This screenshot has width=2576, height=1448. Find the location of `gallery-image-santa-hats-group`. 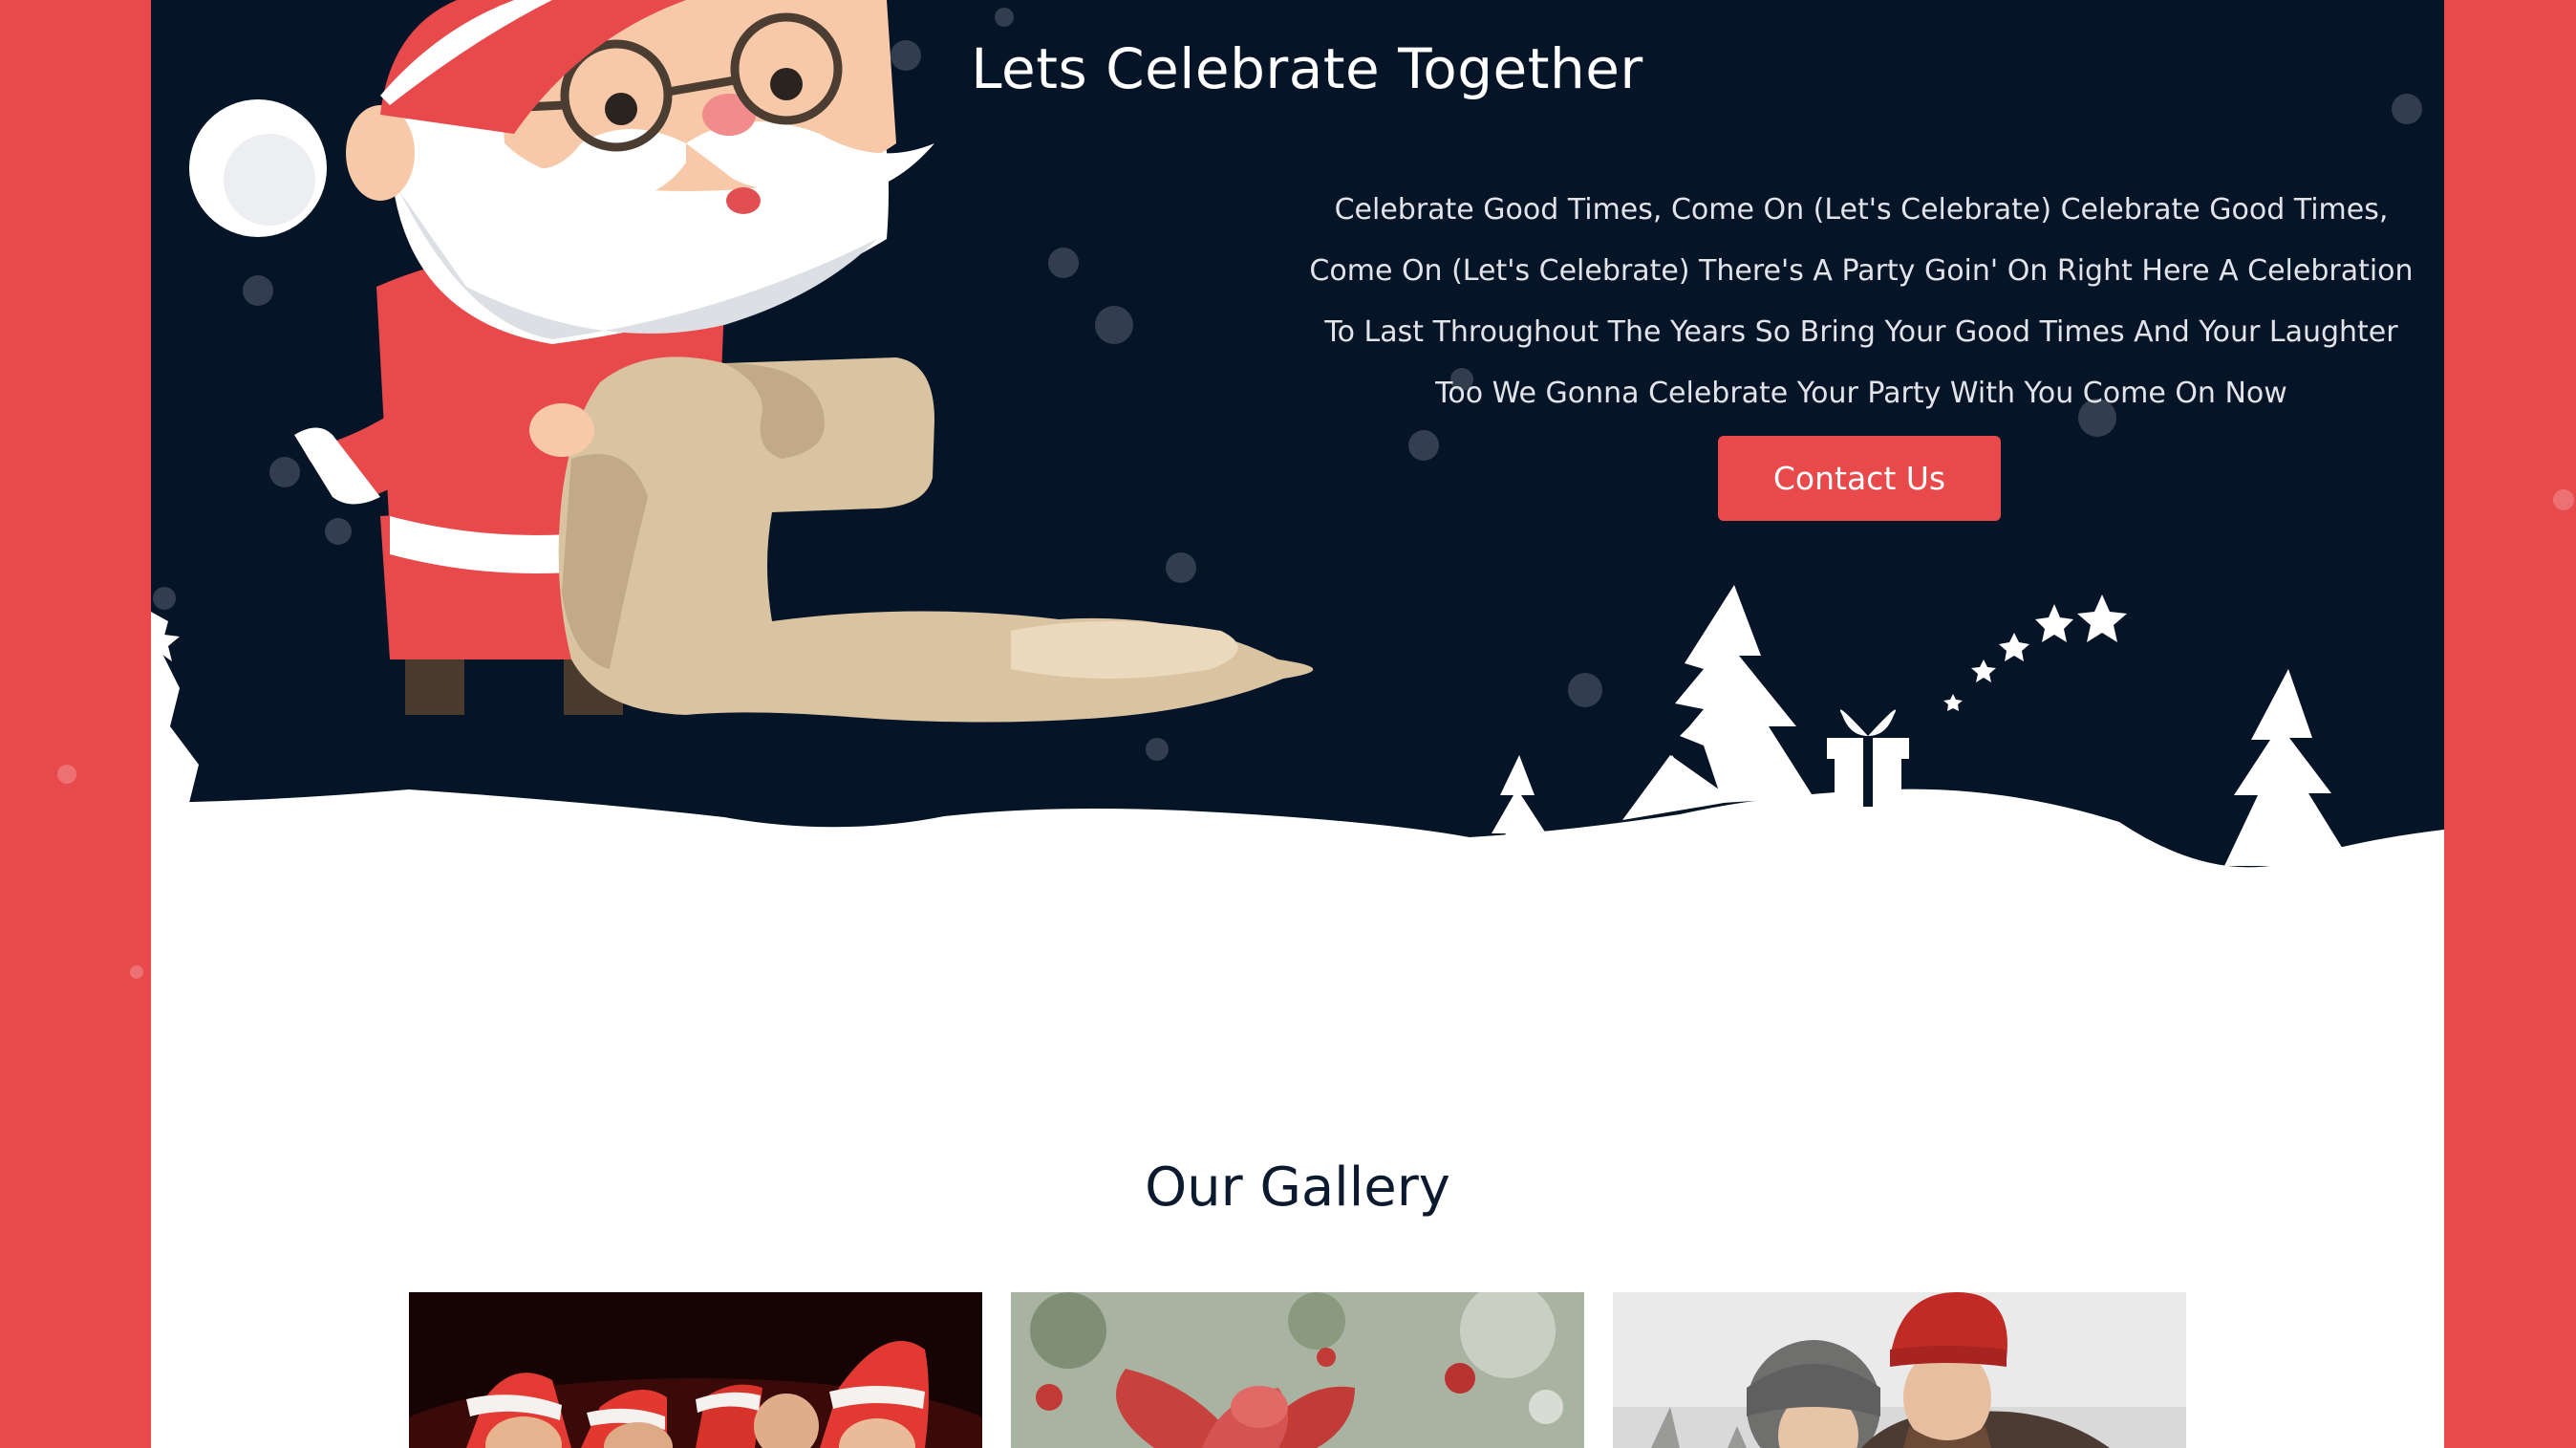

gallery-image-santa-hats-group is located at coordinates (695, 1370).